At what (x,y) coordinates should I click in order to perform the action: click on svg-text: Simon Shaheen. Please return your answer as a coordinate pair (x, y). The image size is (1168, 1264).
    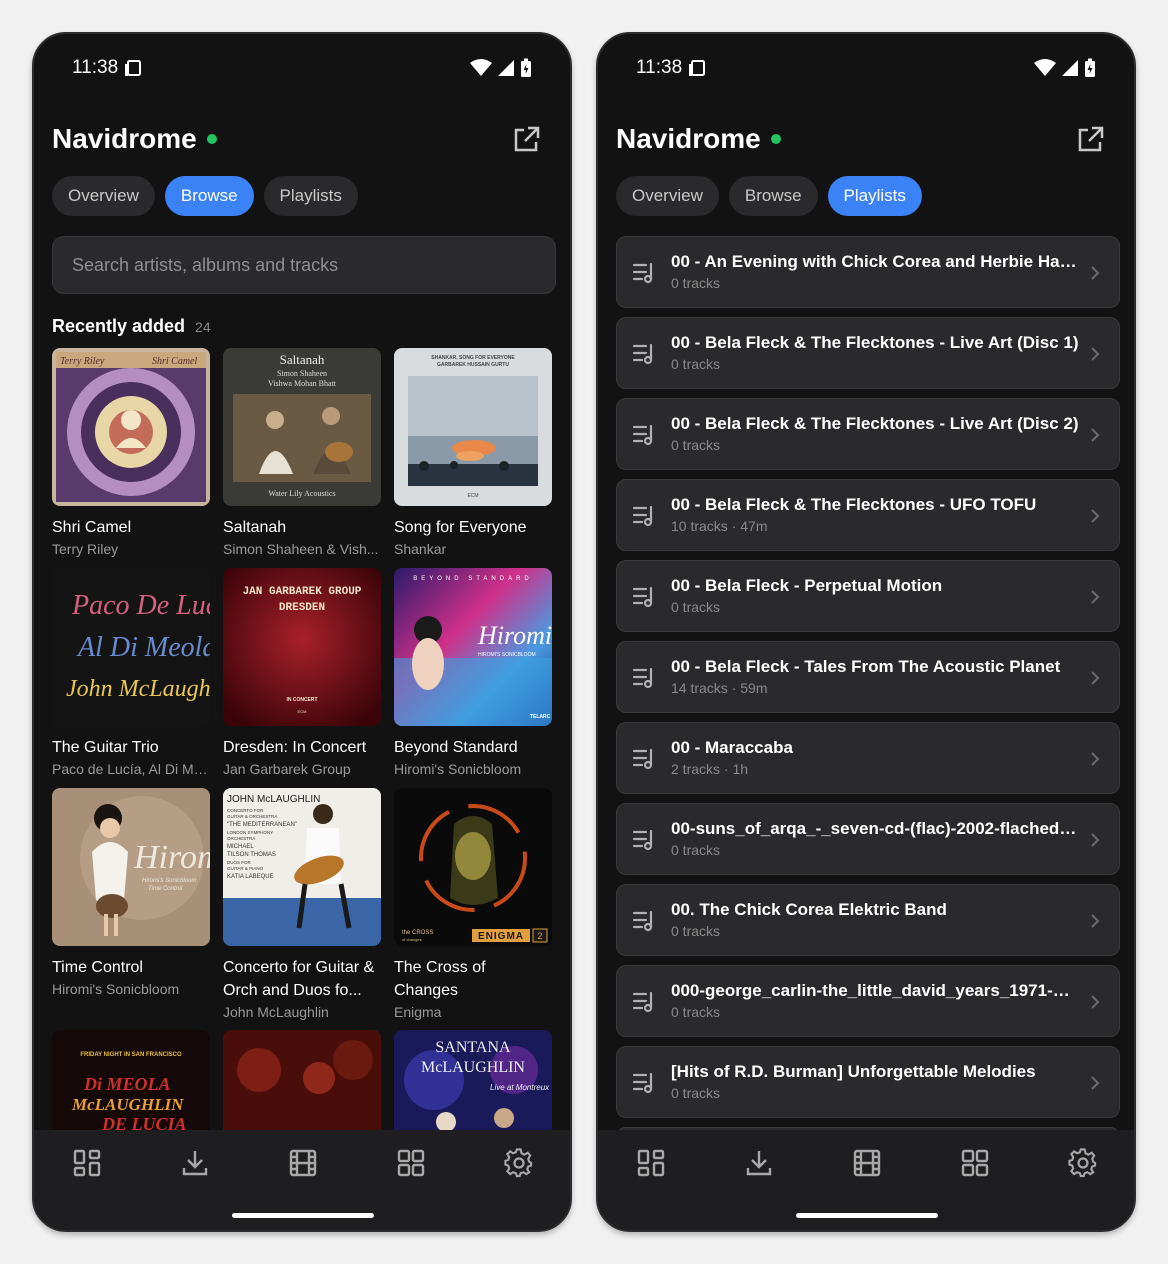
    Looking at the image, I should click on (302, 373).